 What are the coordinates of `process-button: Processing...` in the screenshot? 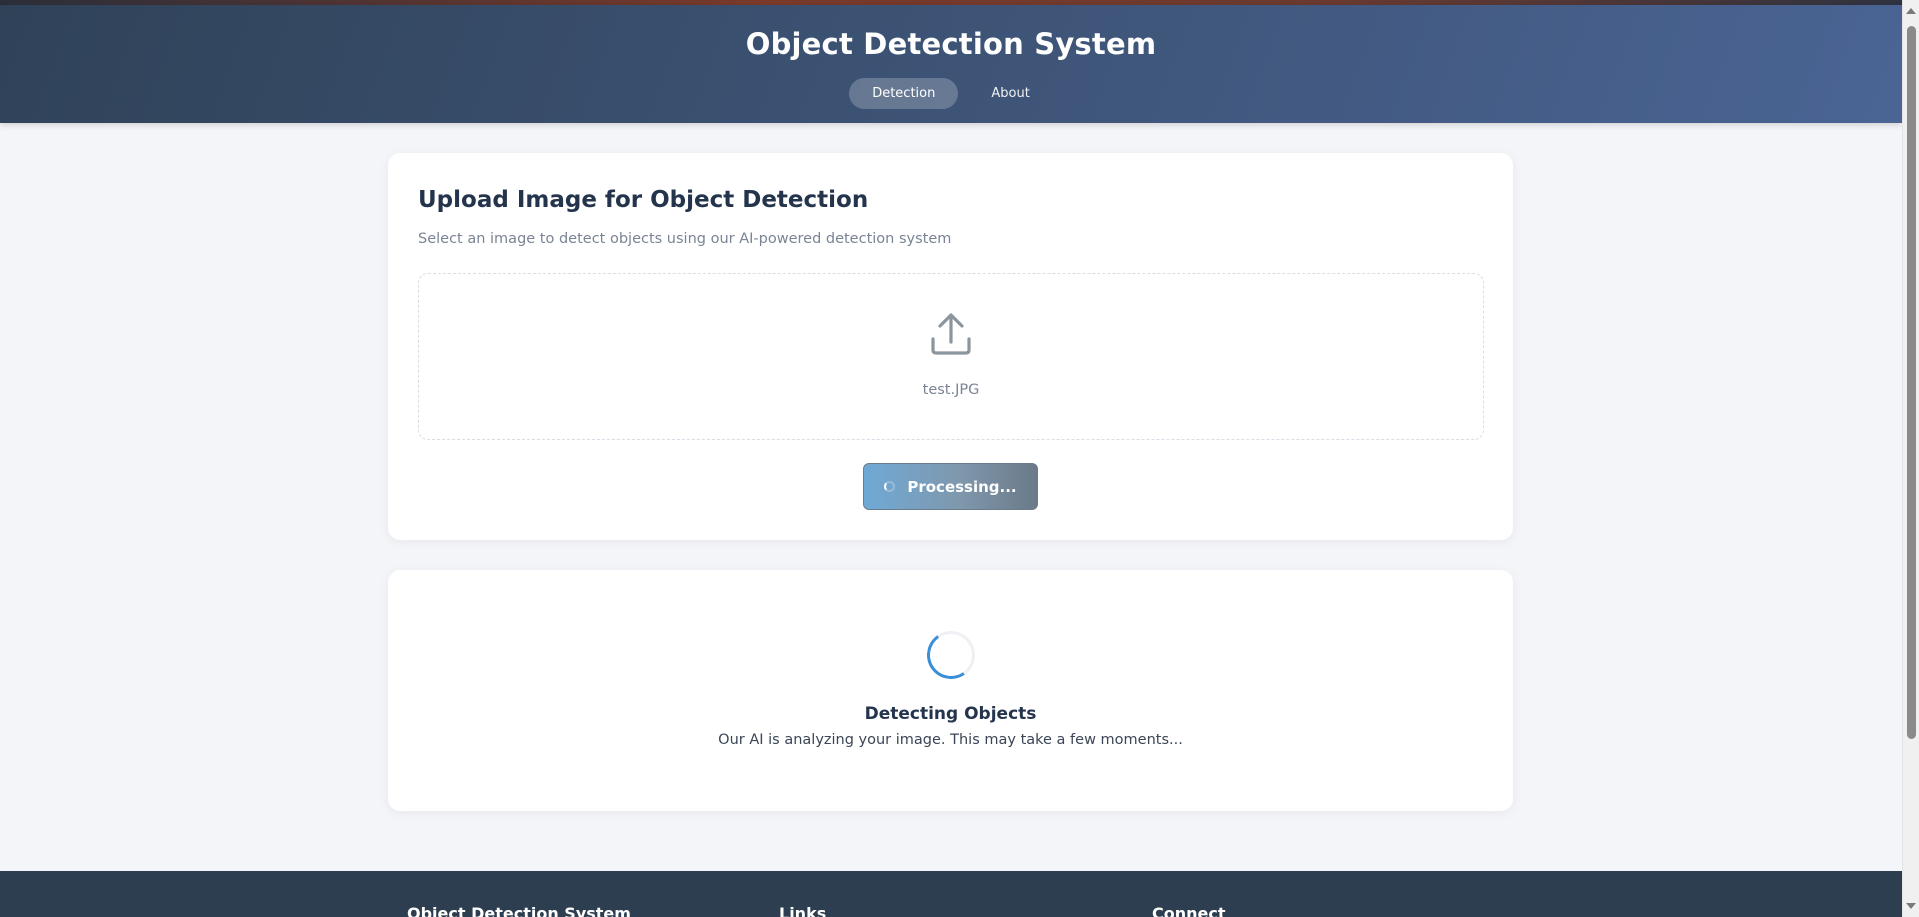 It's located at (950, 486).